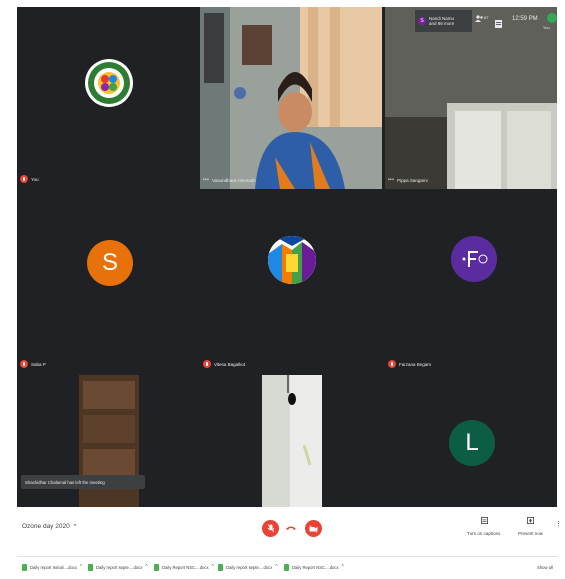  What do you see at coordinates (110, 263) in the screenshot?
I see `participant-avatar: S` at bounding box center [110, 263].